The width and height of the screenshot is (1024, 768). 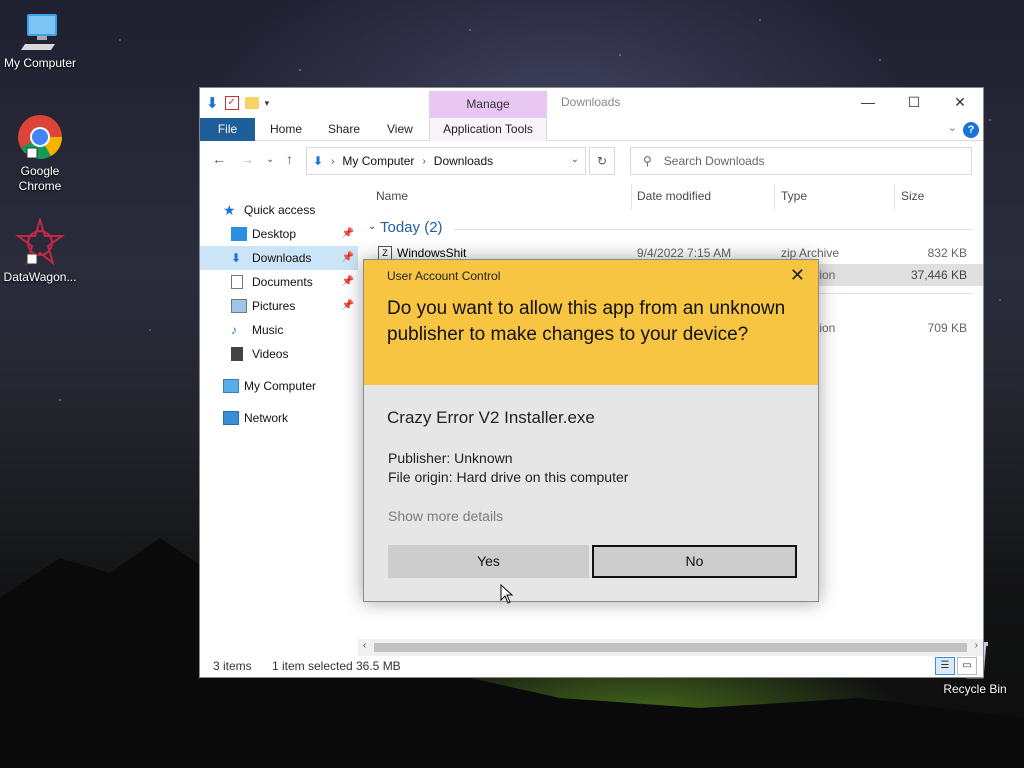 What do you see at coordinates (270, 159) in the screenshot?
I see `recent-locations-icon: ⌄` at bounding box center [270, 159].